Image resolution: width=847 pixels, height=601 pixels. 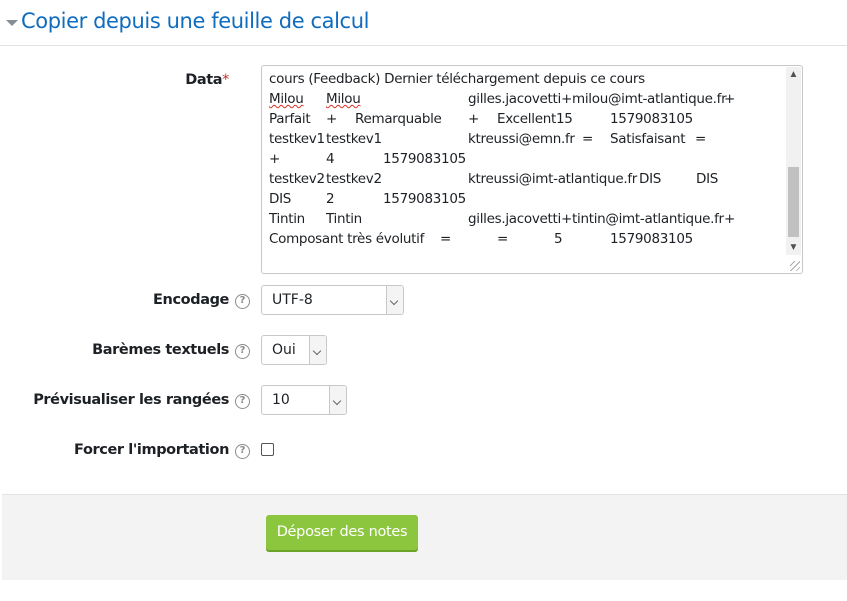 I want to click on data-cell: 2, so click(x=330, y=199).